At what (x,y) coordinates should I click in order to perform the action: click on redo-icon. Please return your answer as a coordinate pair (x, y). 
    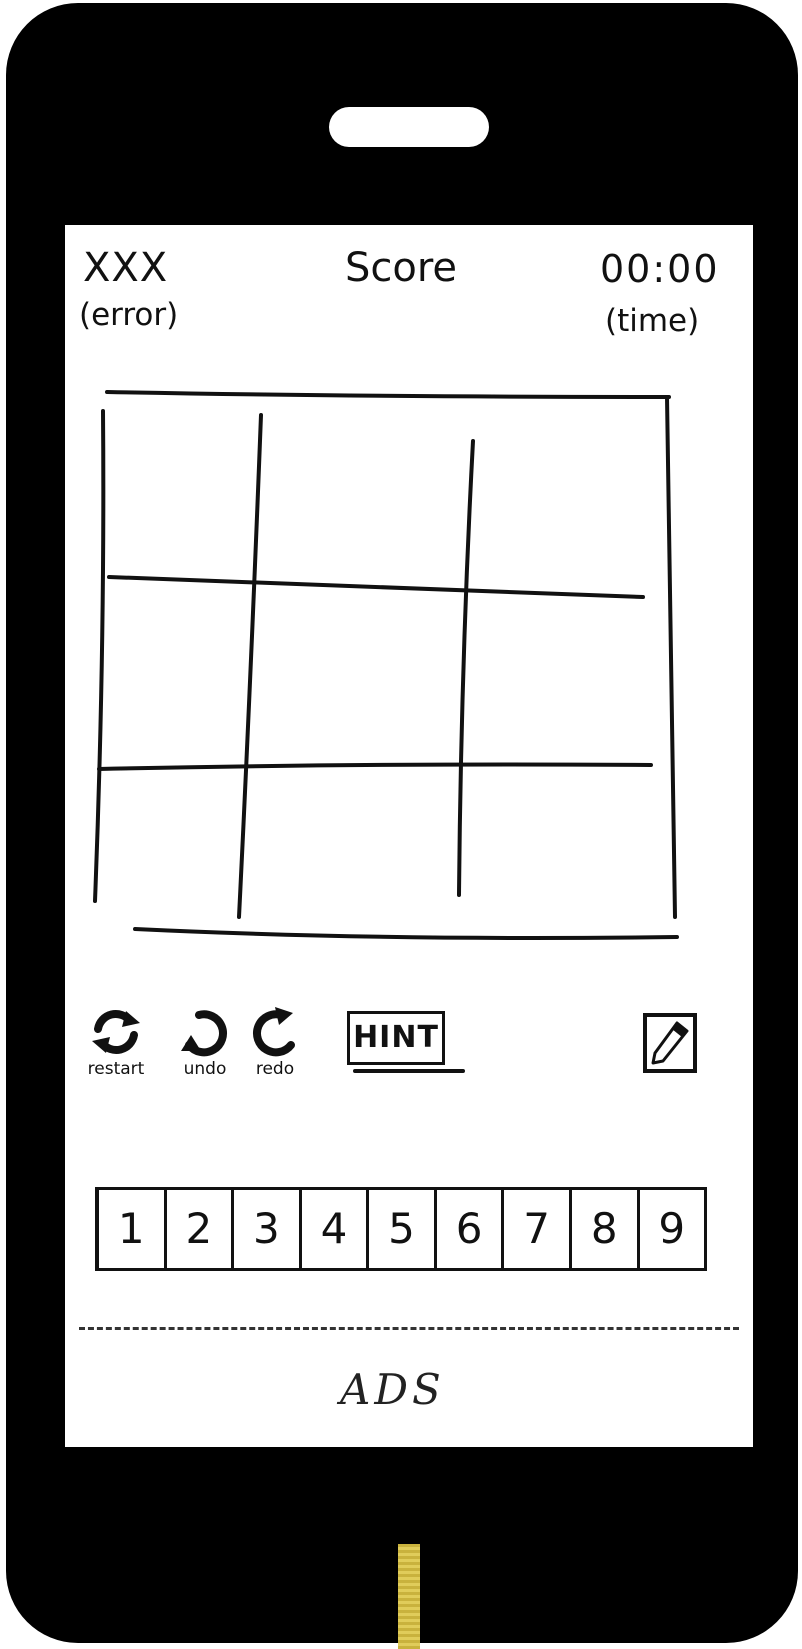
    Looking at the image, I should click on (274, 1032).